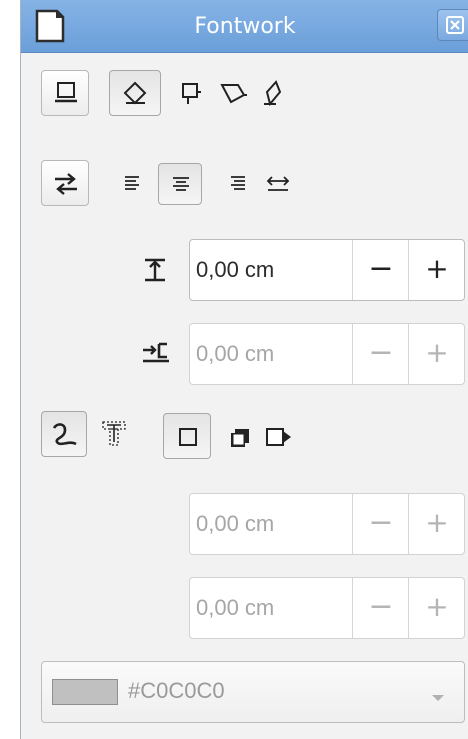  Describe the element at coordinates (234, 94) in the screenshot. I see `slant-horizontal-icon` at that location.